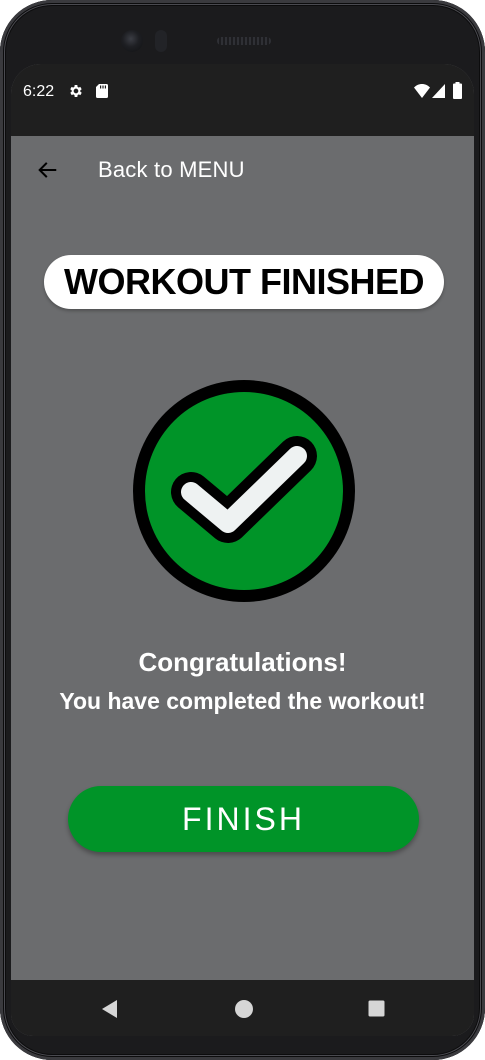  Describe the element at coordinates (110, 1009) in the screenshot. I see `nav-back-icon` at that location.